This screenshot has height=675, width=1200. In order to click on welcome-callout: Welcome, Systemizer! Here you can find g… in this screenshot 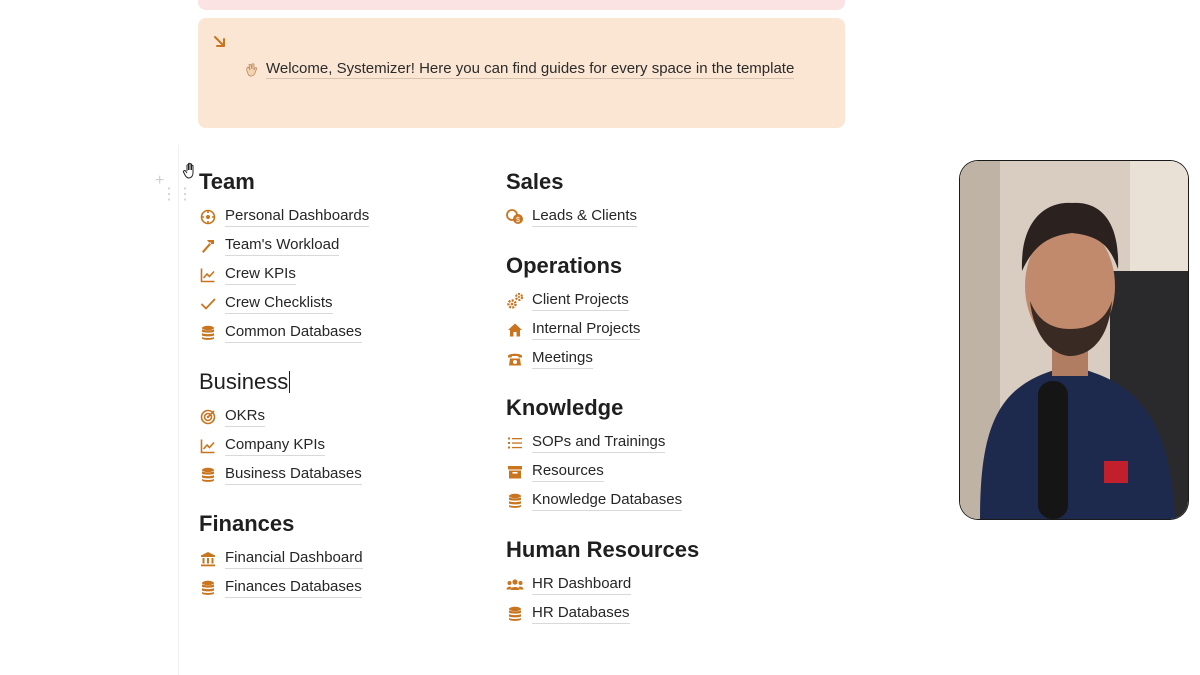, I will do `click(521, 73)`.